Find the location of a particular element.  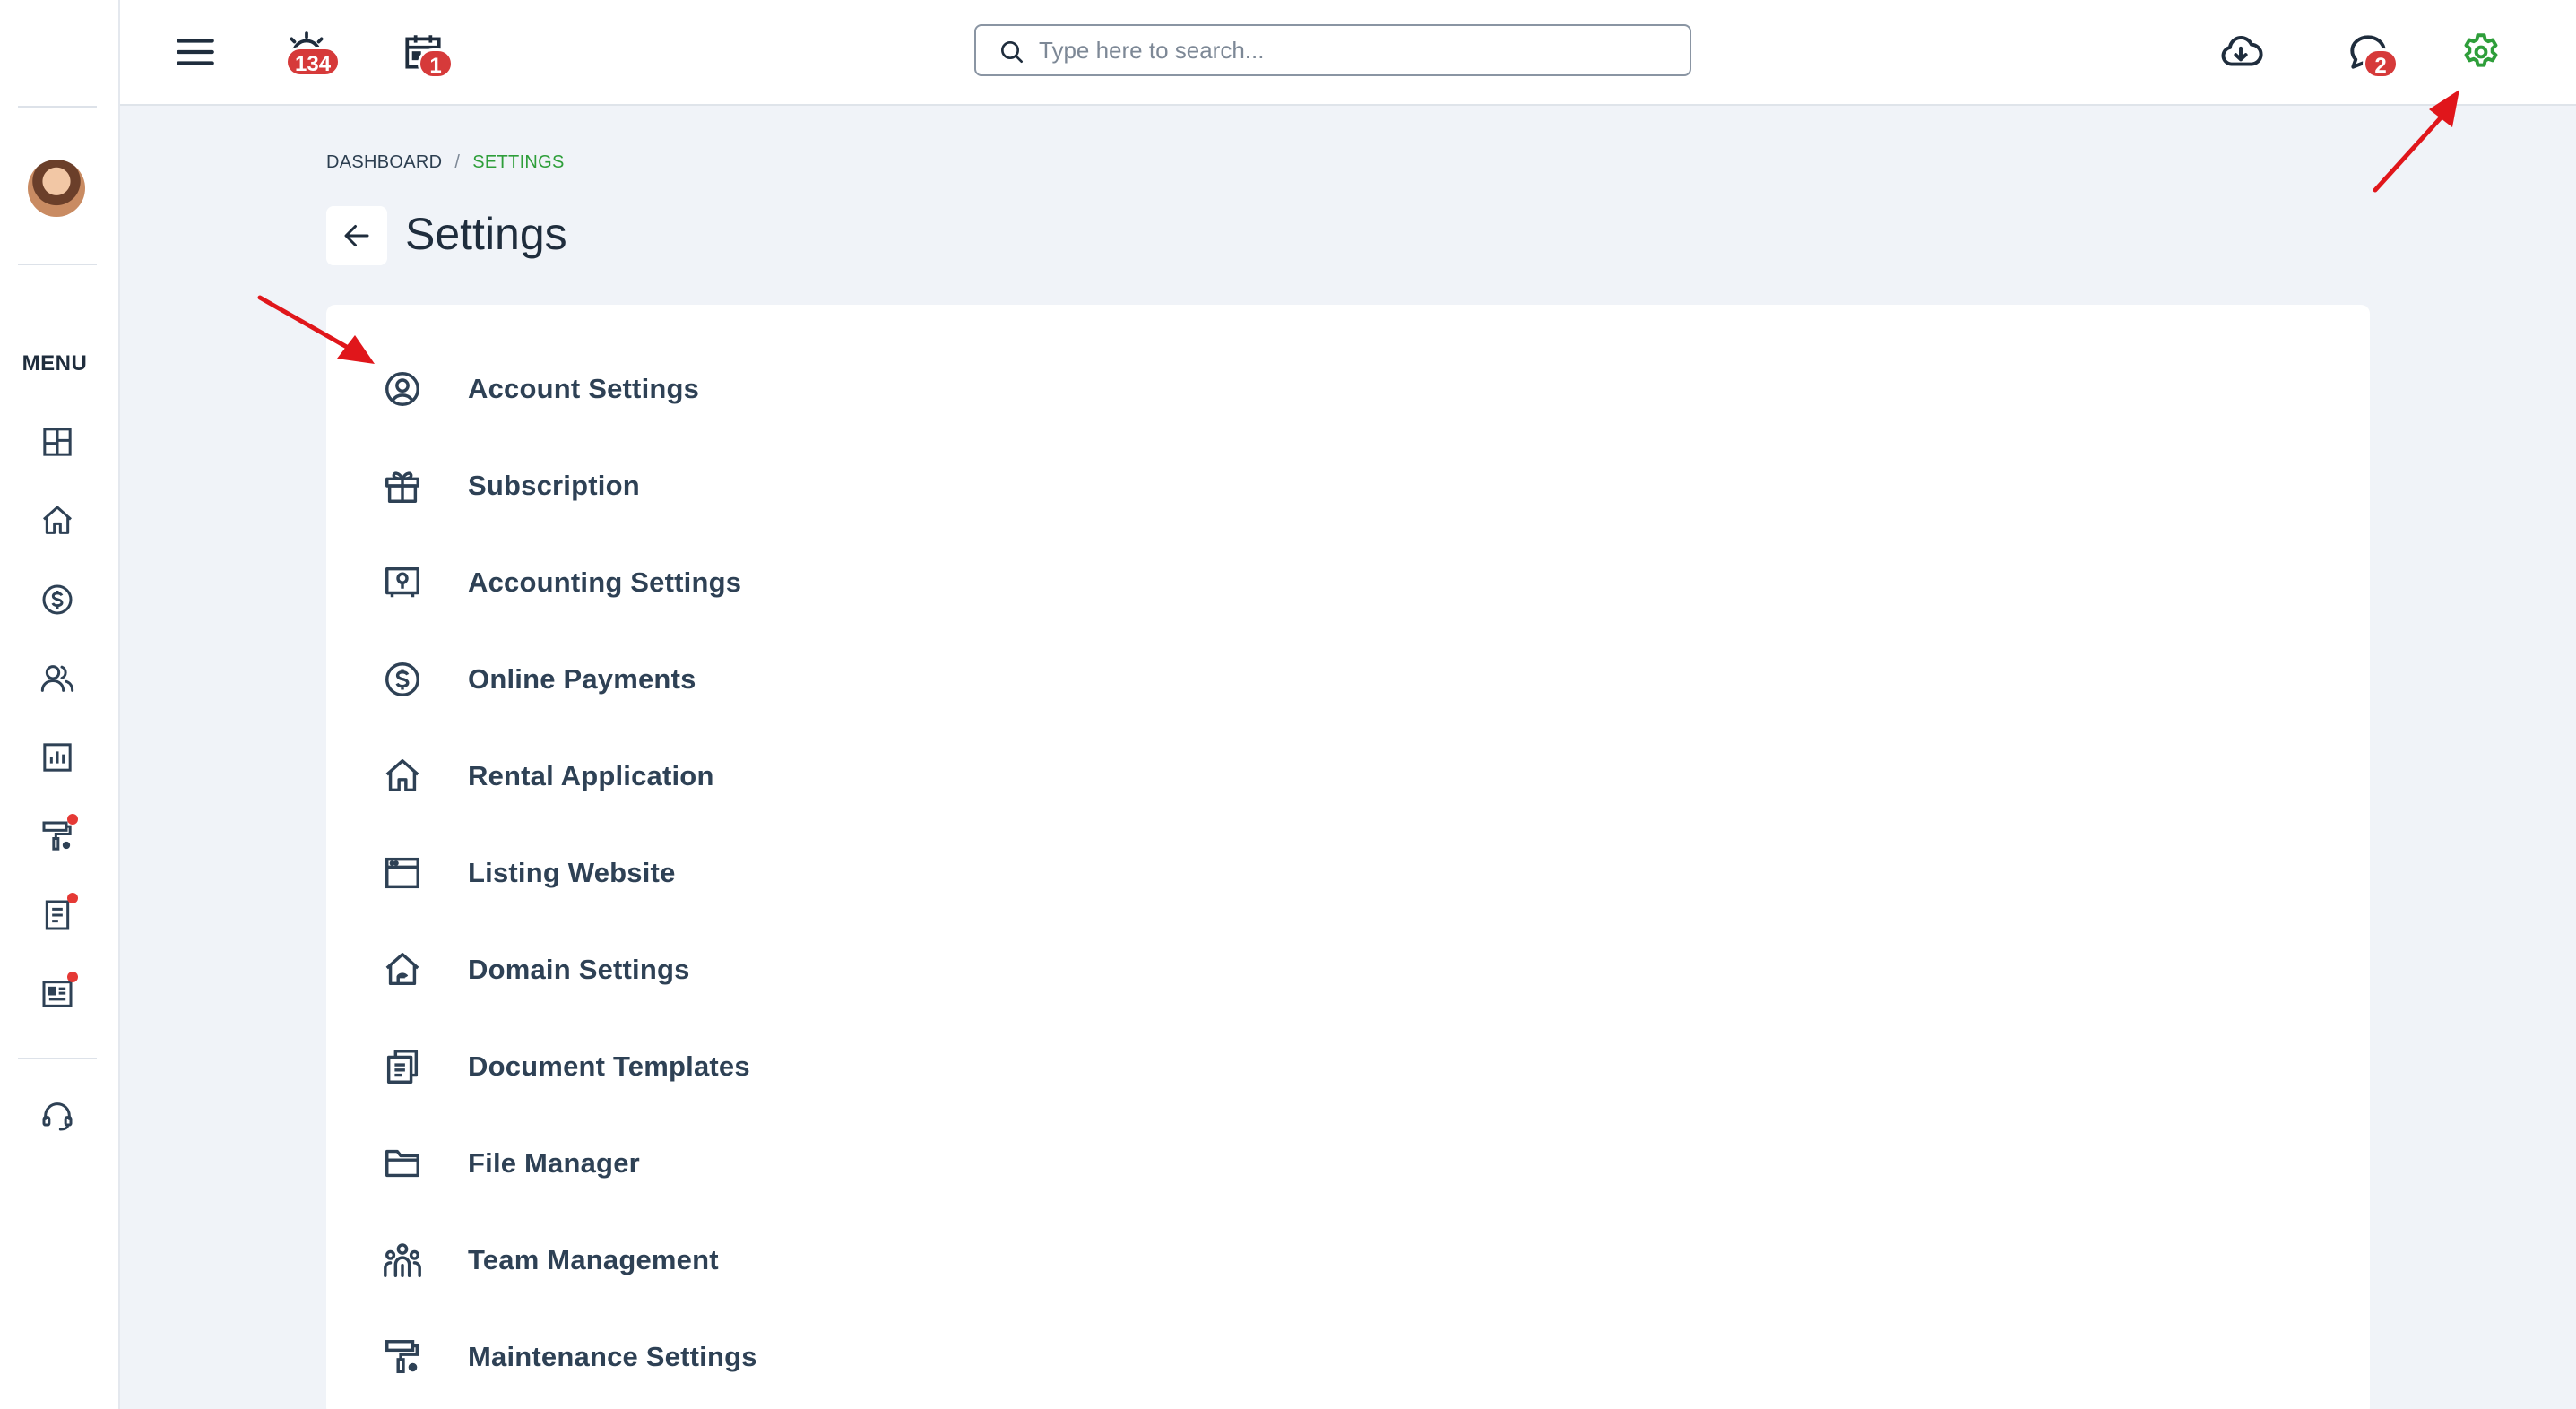

avatar is located at coordinates (56, 188).